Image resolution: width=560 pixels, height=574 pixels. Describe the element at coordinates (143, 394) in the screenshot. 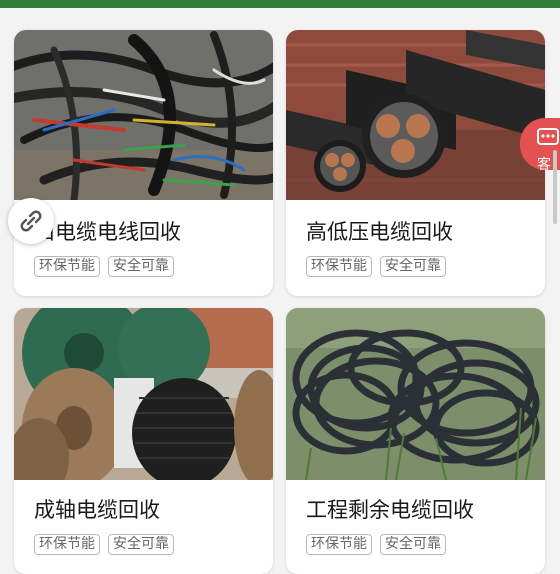

I see `cable-reels-photo` at that location.